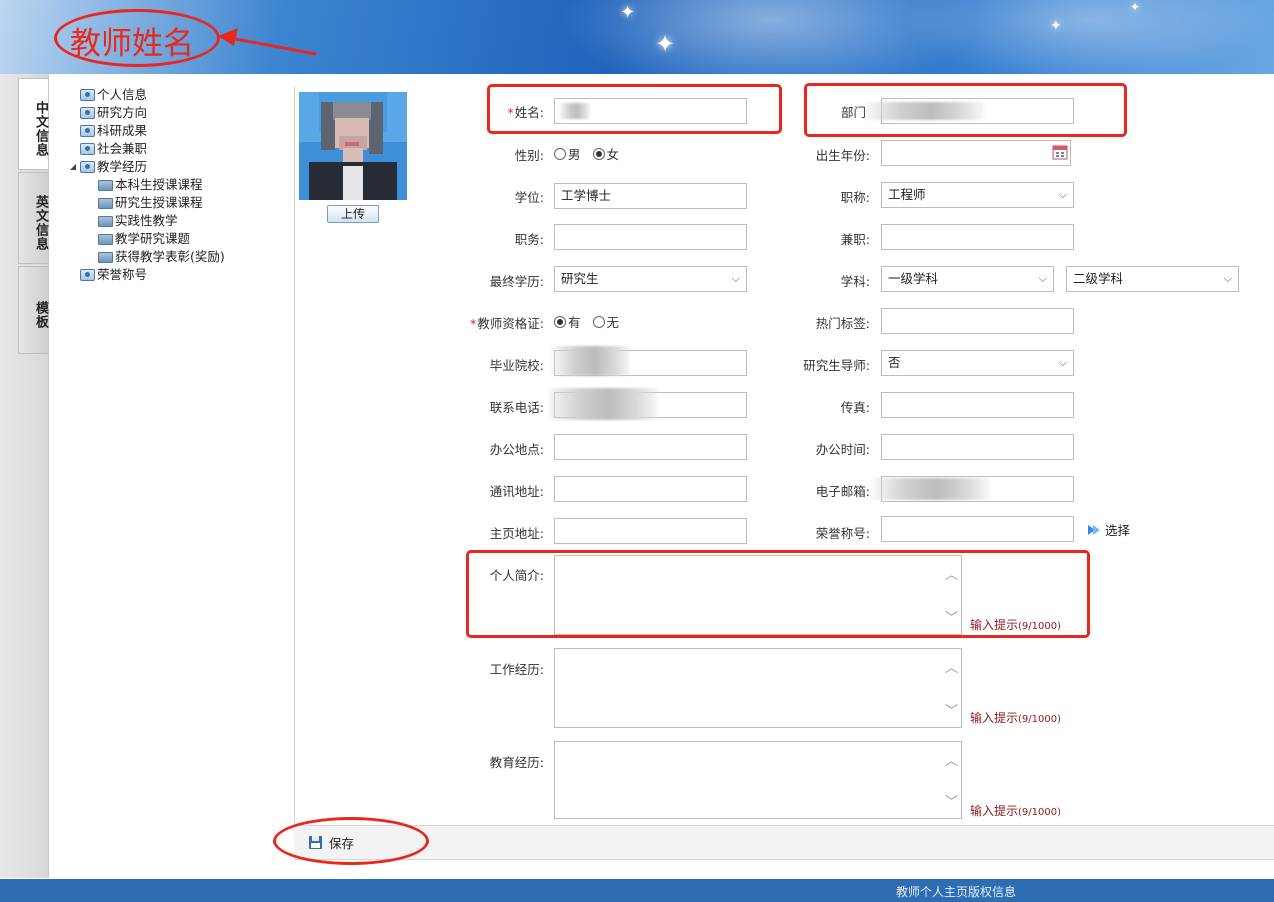 The height and width of the screenshot is (902, 1274). Describe the element at coordinates (1015, 718) in the screenshot. I see `work-input-hint: 输入提示(9/1000)` at that location.